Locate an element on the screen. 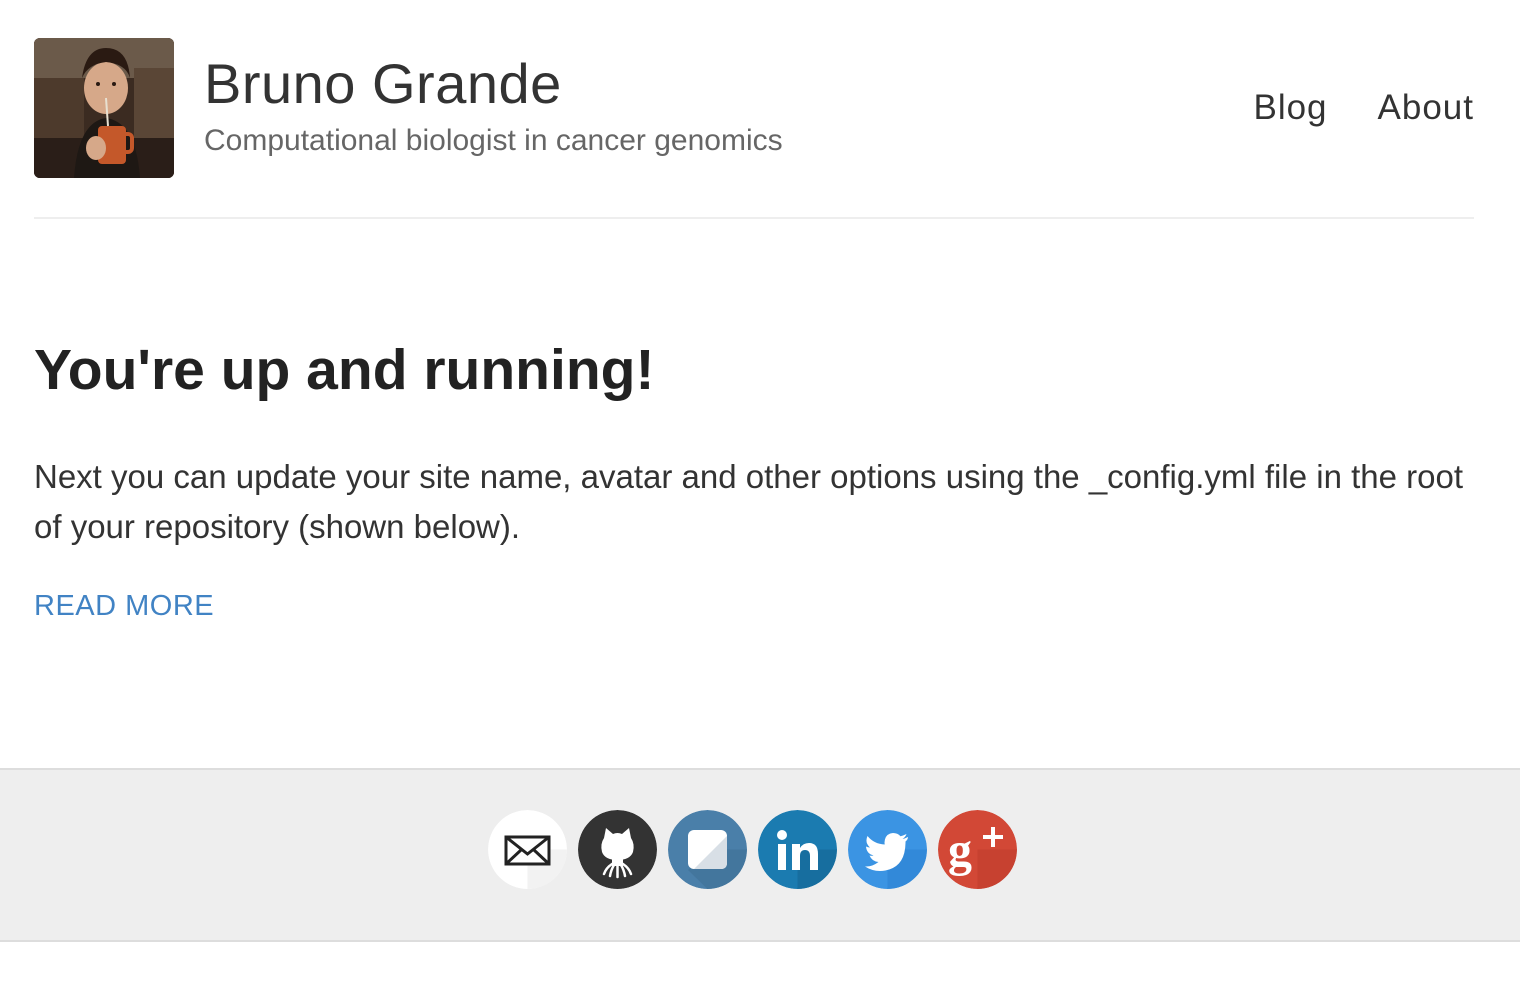 The image size is (1520, 988). avatar-photo is located at coordinates (104, 108).